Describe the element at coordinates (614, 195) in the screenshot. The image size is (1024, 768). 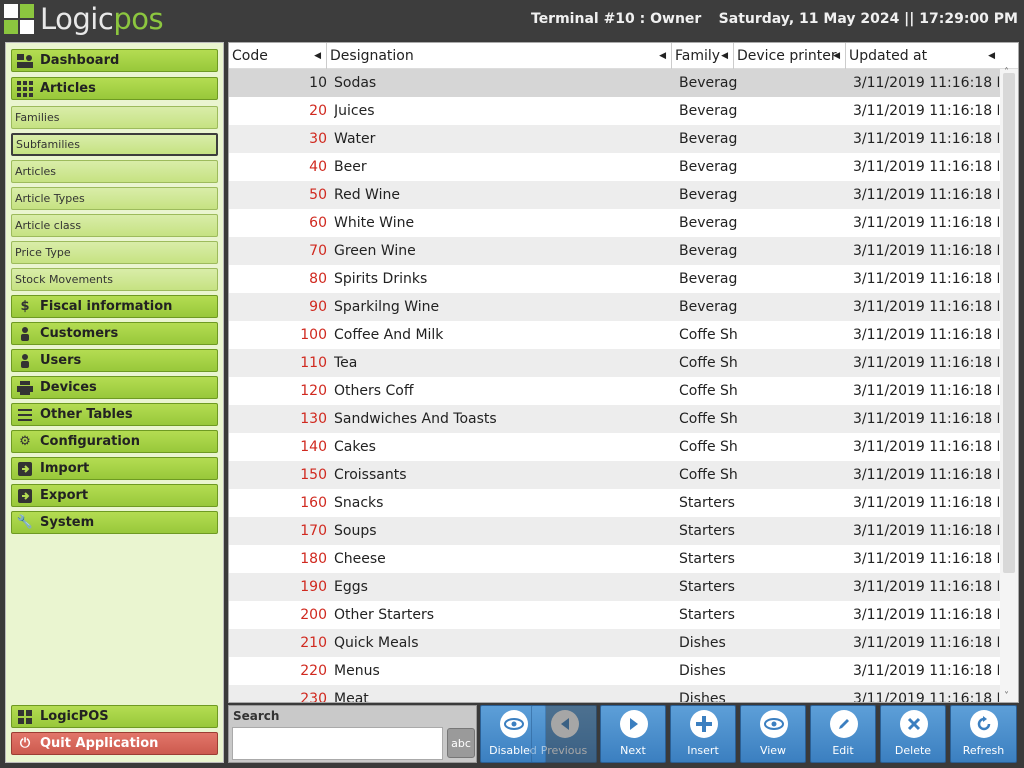
I see `table-row: 50 Red Wine Beverage 3/11/2019 11:16:18 PM` at that location.